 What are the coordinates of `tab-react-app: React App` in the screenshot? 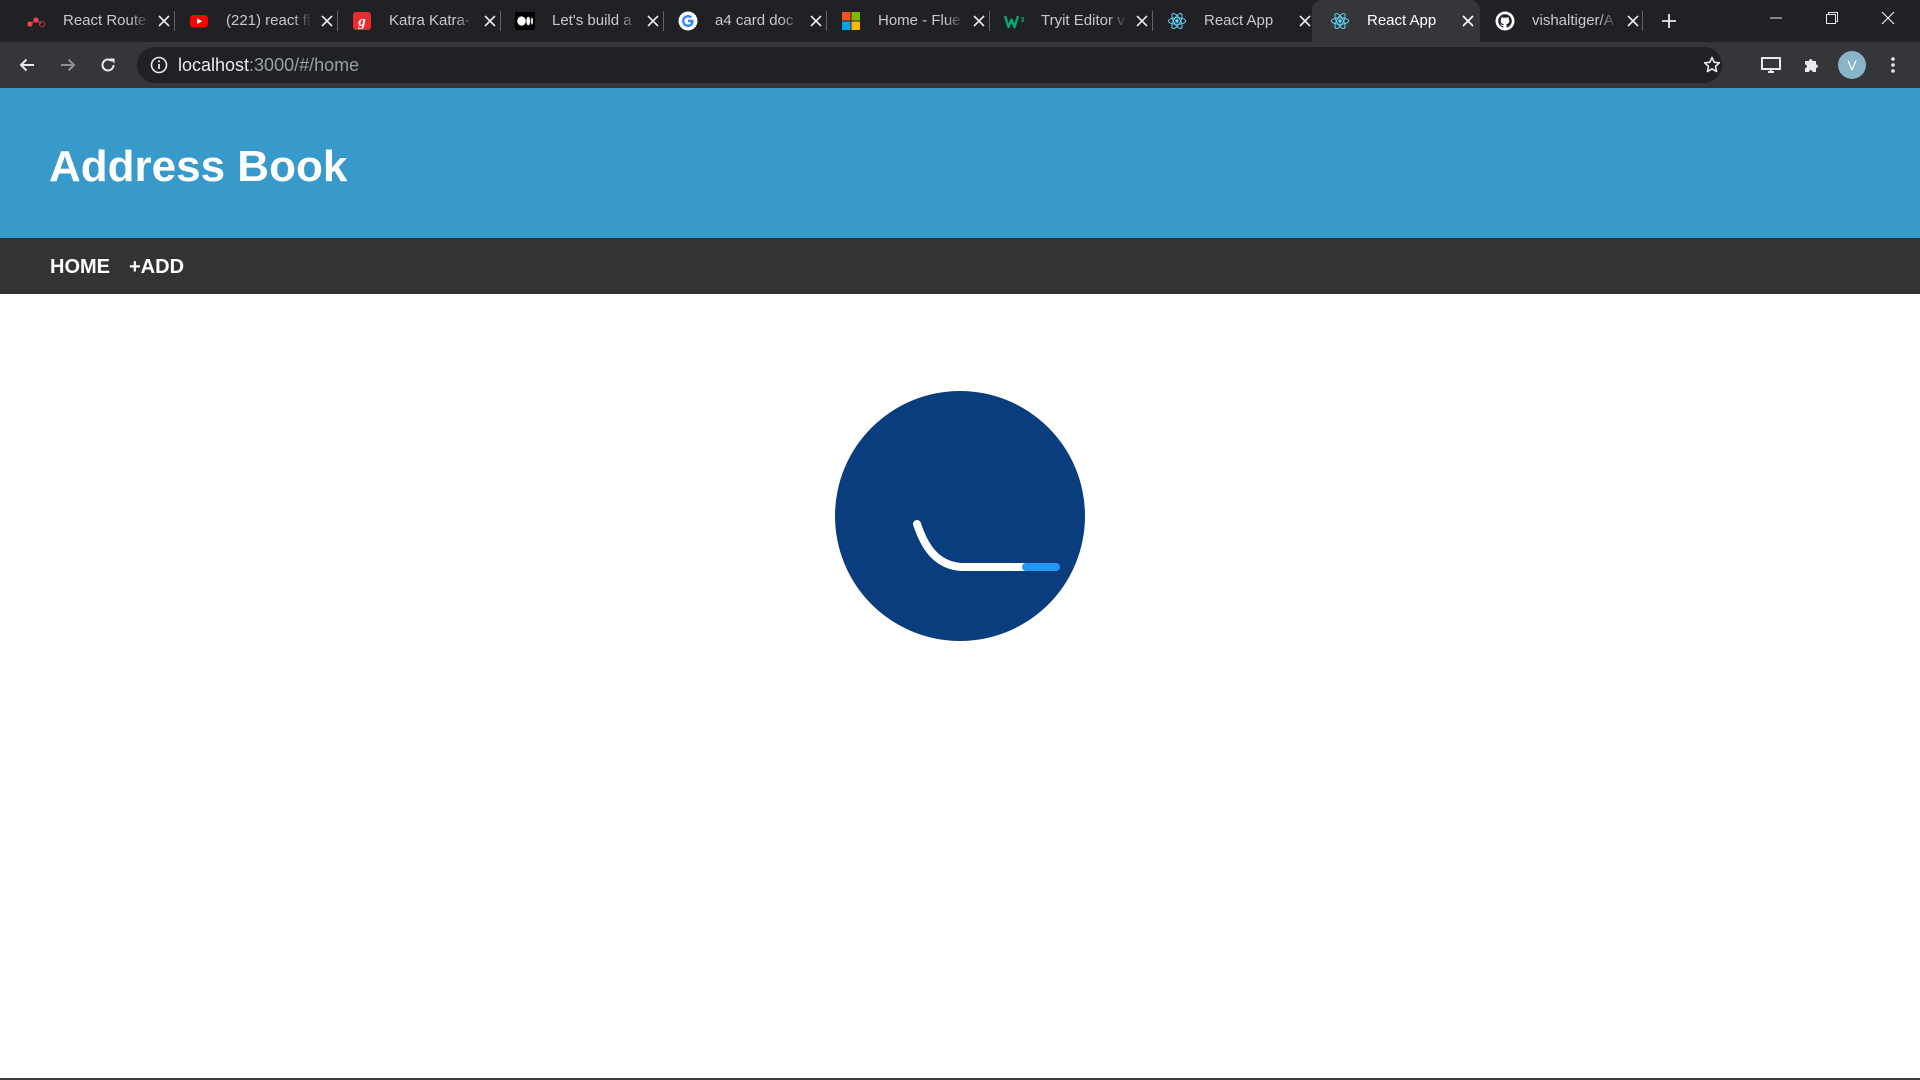 It's located at (1230, 21).